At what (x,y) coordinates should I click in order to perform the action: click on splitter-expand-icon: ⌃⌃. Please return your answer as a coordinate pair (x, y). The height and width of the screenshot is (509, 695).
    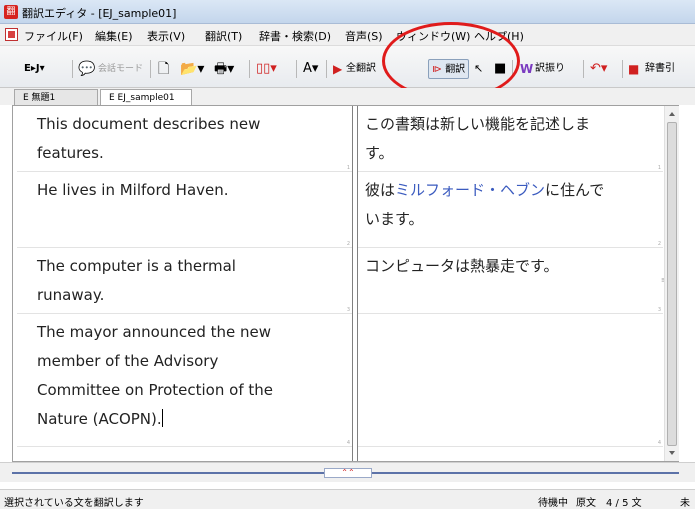
    Looking at the image, I should click on (348, 473).